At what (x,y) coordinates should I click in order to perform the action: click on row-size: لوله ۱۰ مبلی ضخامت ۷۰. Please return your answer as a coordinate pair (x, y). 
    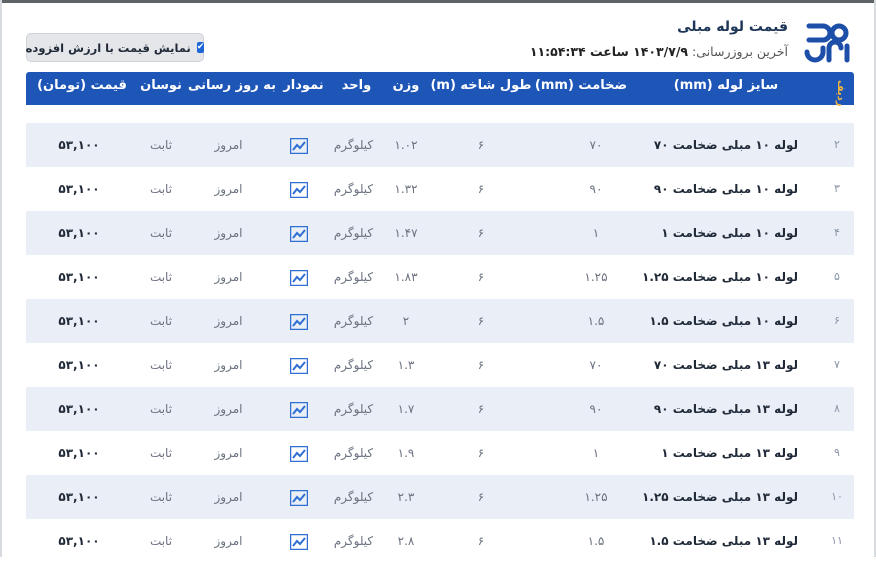
    Looking at the image, I should click on (718, 145).